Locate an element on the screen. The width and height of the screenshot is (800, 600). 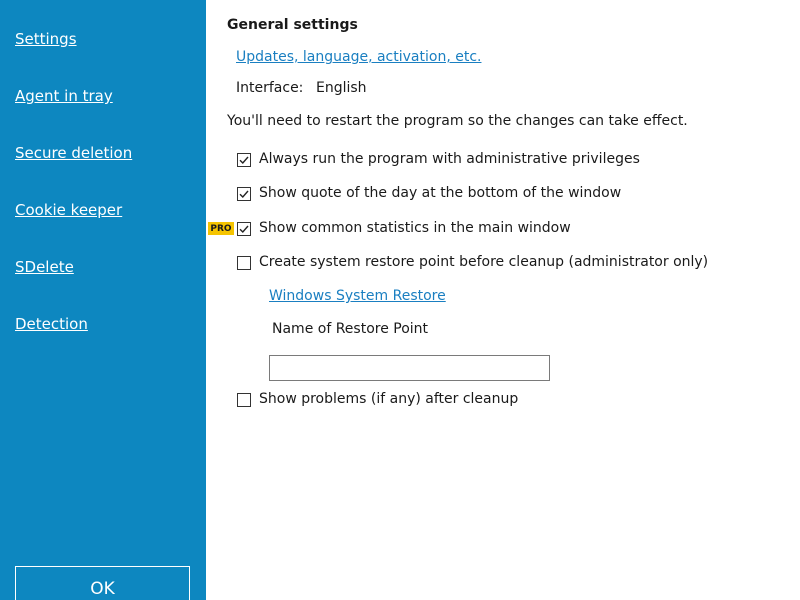
show-problems-label: Show problems (if any) after cleanup is located at coordinates (388, 399).